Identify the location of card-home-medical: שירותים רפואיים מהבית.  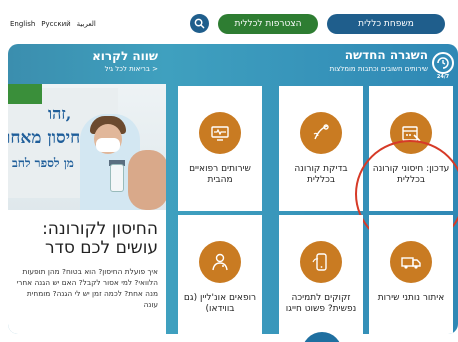
(220, 148).